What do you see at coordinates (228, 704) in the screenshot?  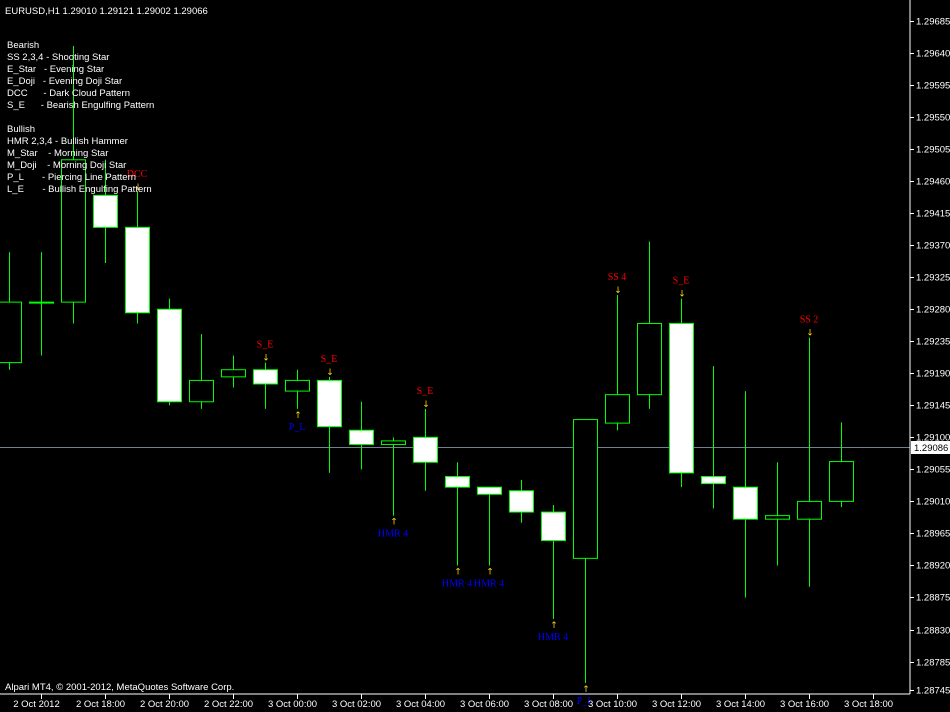 I see `time-tick-label: 2 Oct 22:00` at bounding box center [228, 704].